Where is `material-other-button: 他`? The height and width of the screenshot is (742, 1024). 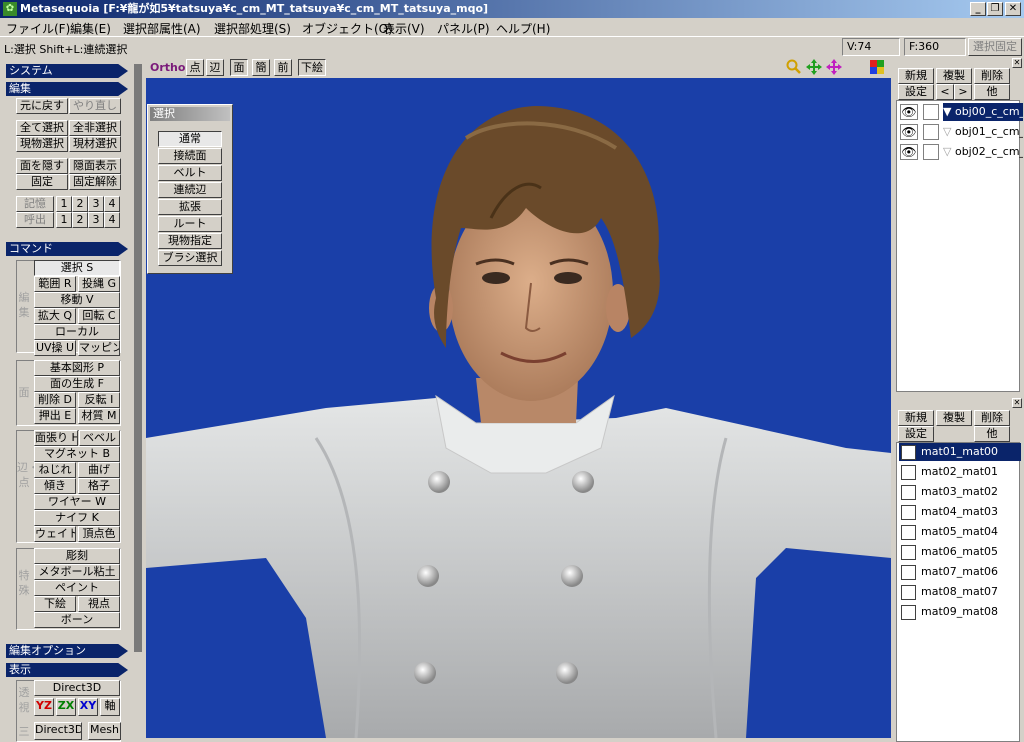 material-other-button: 他 is located at coordinates (992, 434).